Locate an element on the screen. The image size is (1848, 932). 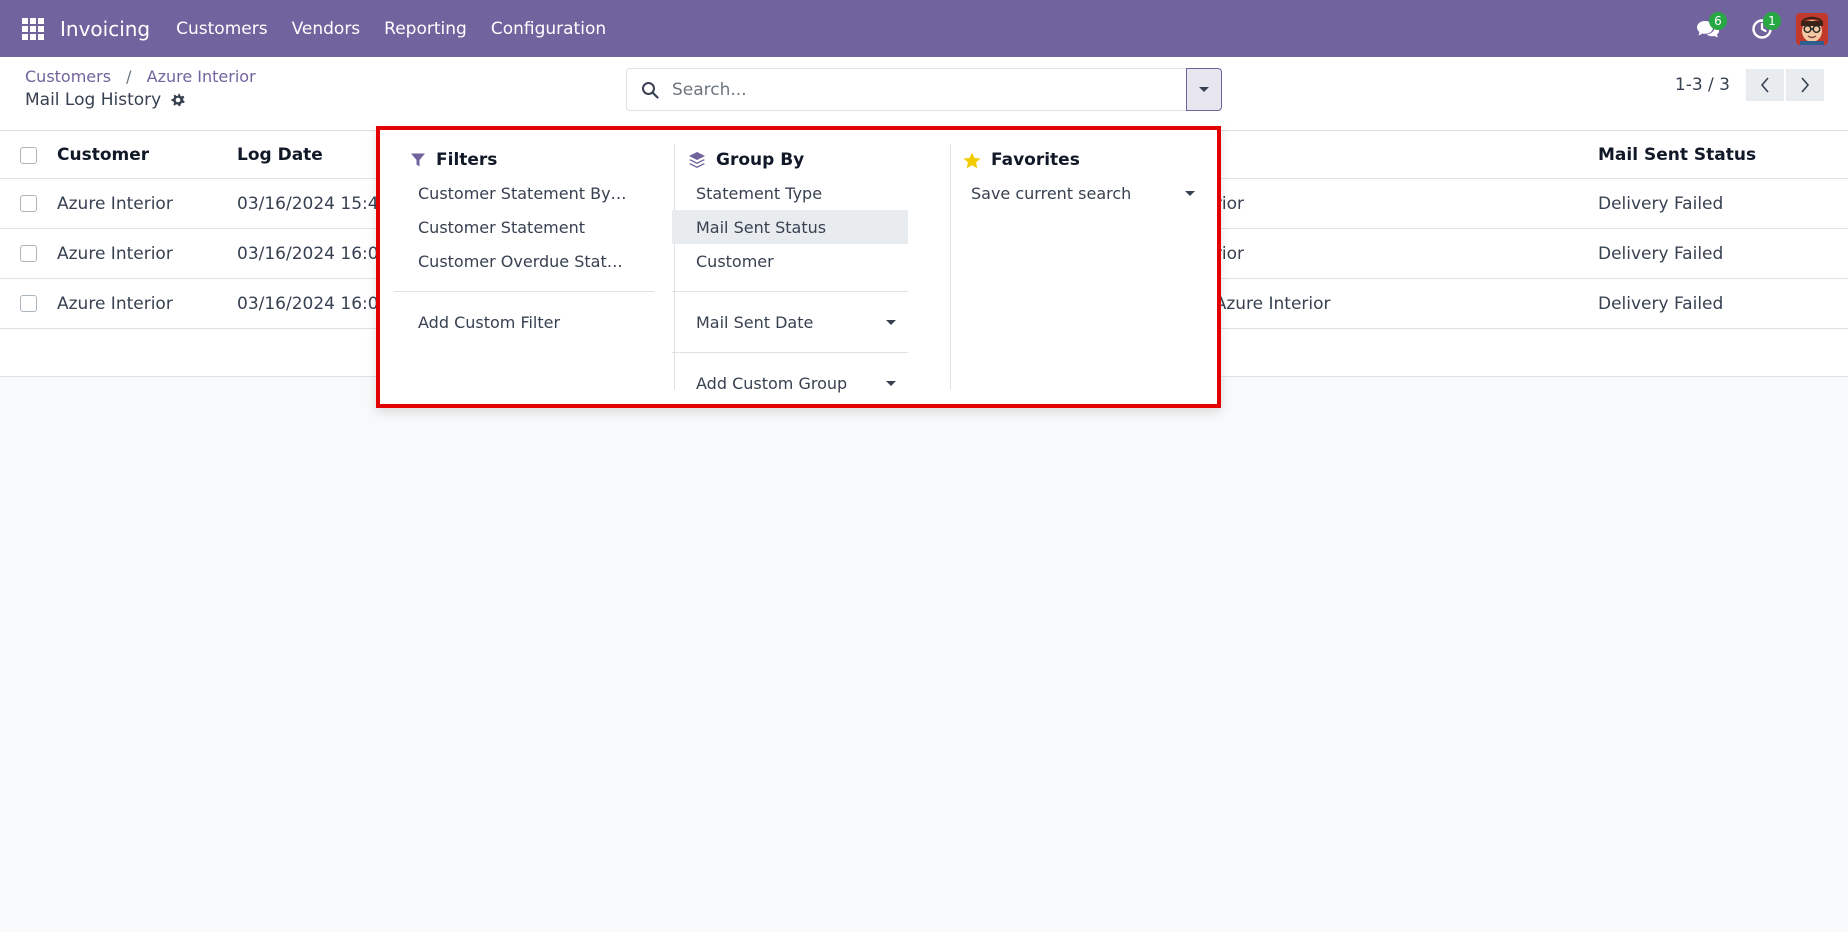
gear-icon is located at coordinates (178, 100).